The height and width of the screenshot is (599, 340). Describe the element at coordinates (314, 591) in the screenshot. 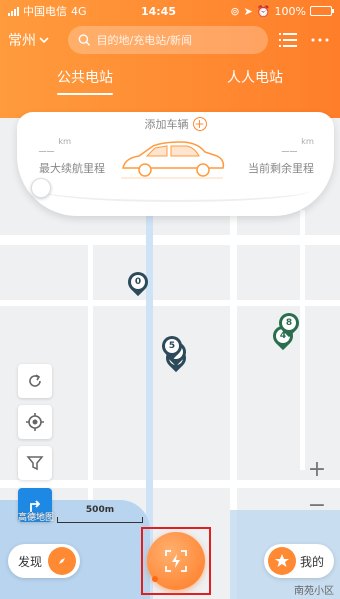

I see `district-label: 南苑小区` at that location.